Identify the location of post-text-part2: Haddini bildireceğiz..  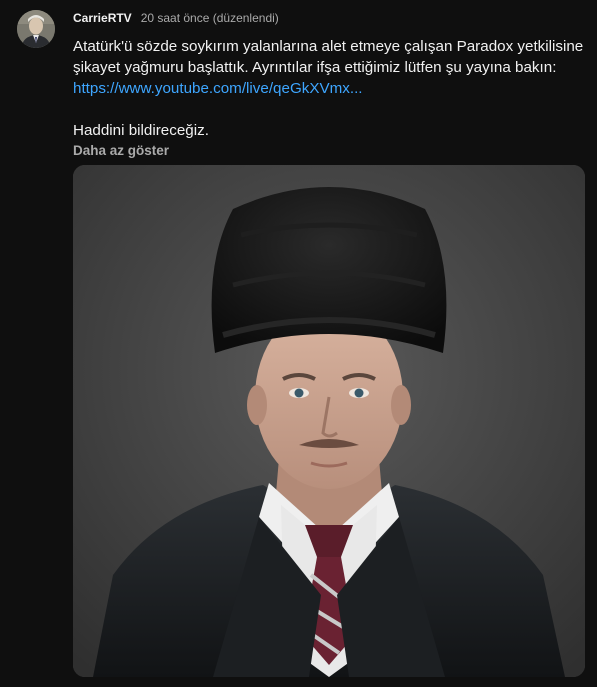
(141, 130).